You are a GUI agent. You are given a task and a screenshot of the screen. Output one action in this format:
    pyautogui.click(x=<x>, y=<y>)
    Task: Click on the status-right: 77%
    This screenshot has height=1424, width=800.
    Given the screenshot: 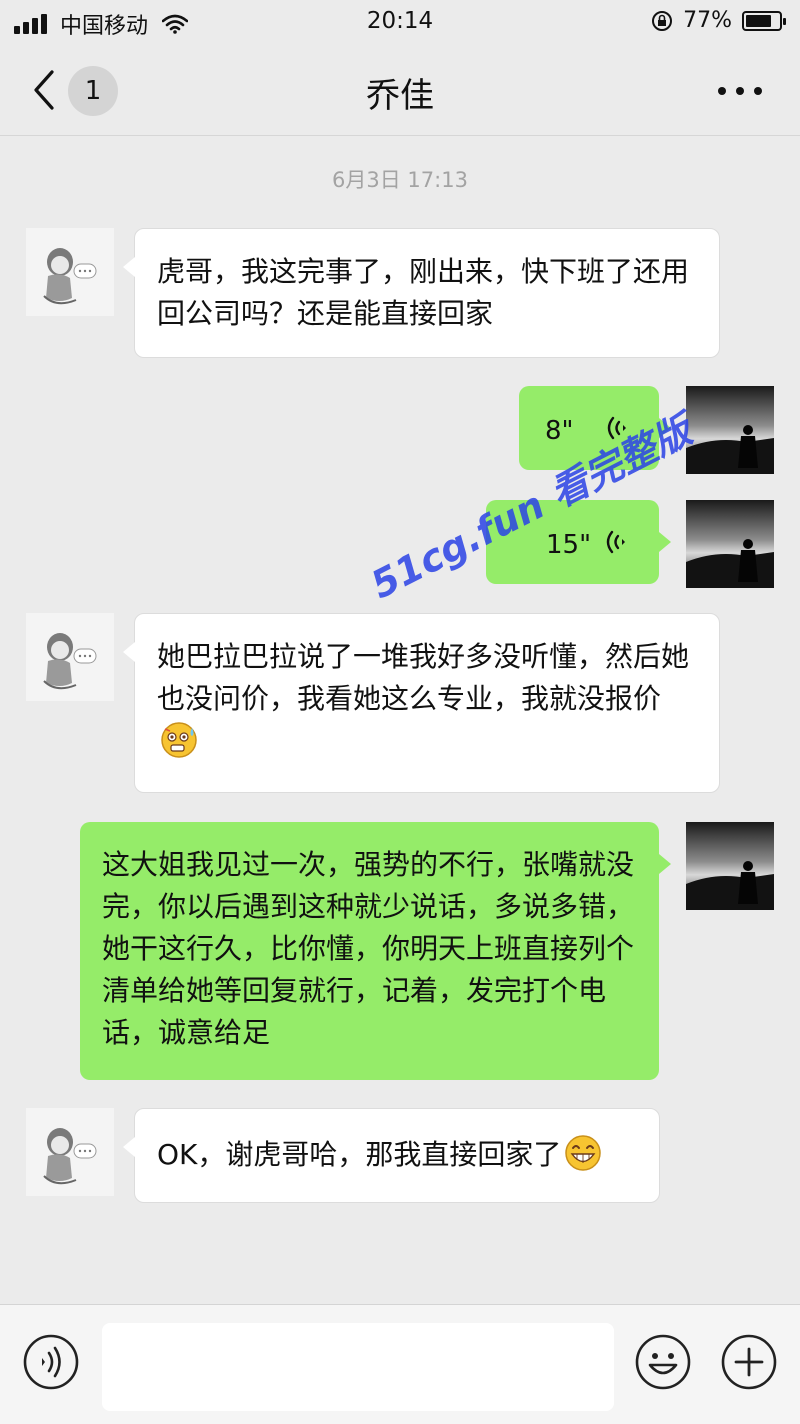 What is the action you would take?
    pyautogui.click(x=718, y=20)
    